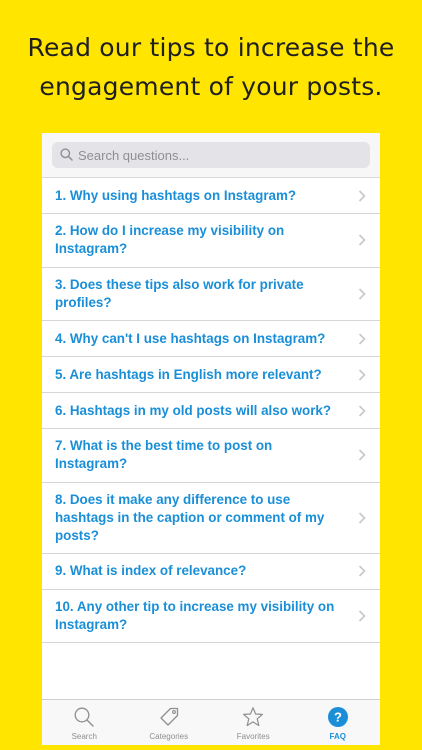 Image resolution: width=422 pixels, height=750 pixels. I want to click on tab-categories: Categories, so click(169, 722).